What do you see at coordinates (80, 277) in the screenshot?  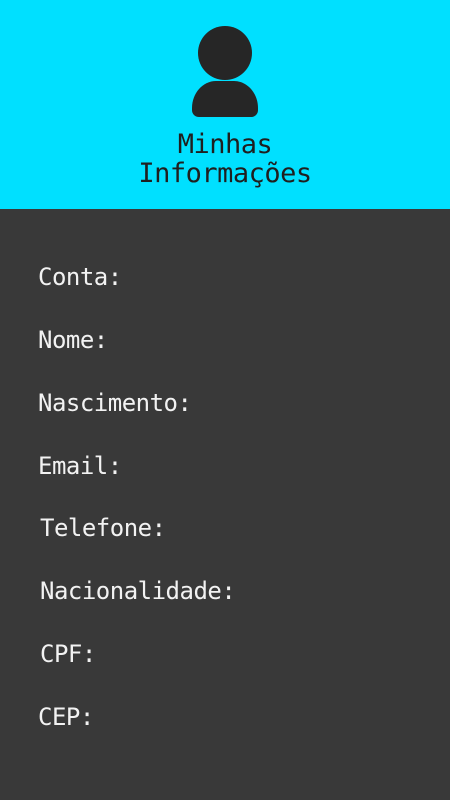 I see `account-label: Conta:` at bounding box center [80, 277].